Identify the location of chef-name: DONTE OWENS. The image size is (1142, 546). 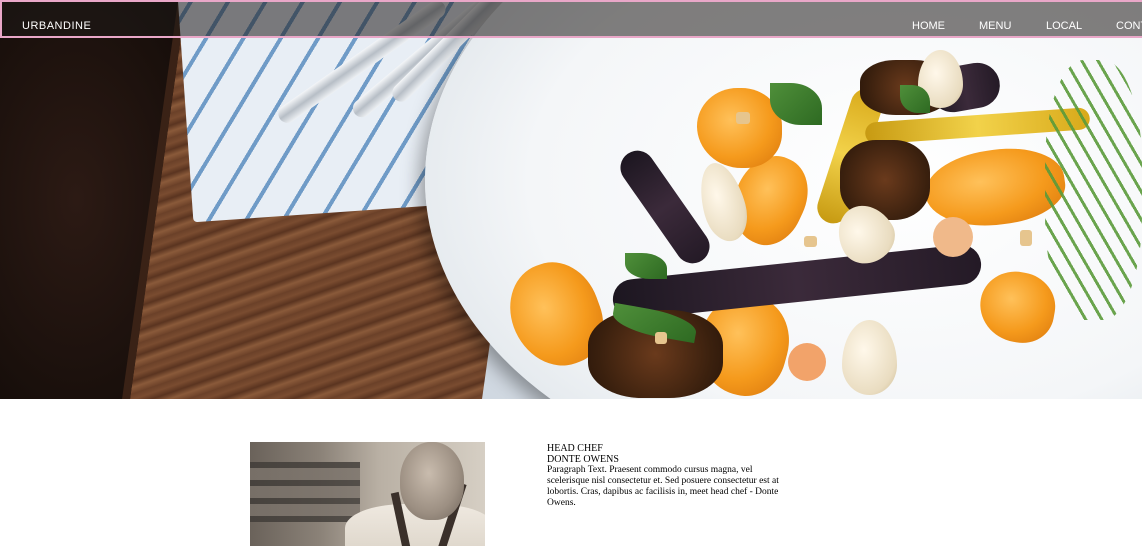
(583, 459).